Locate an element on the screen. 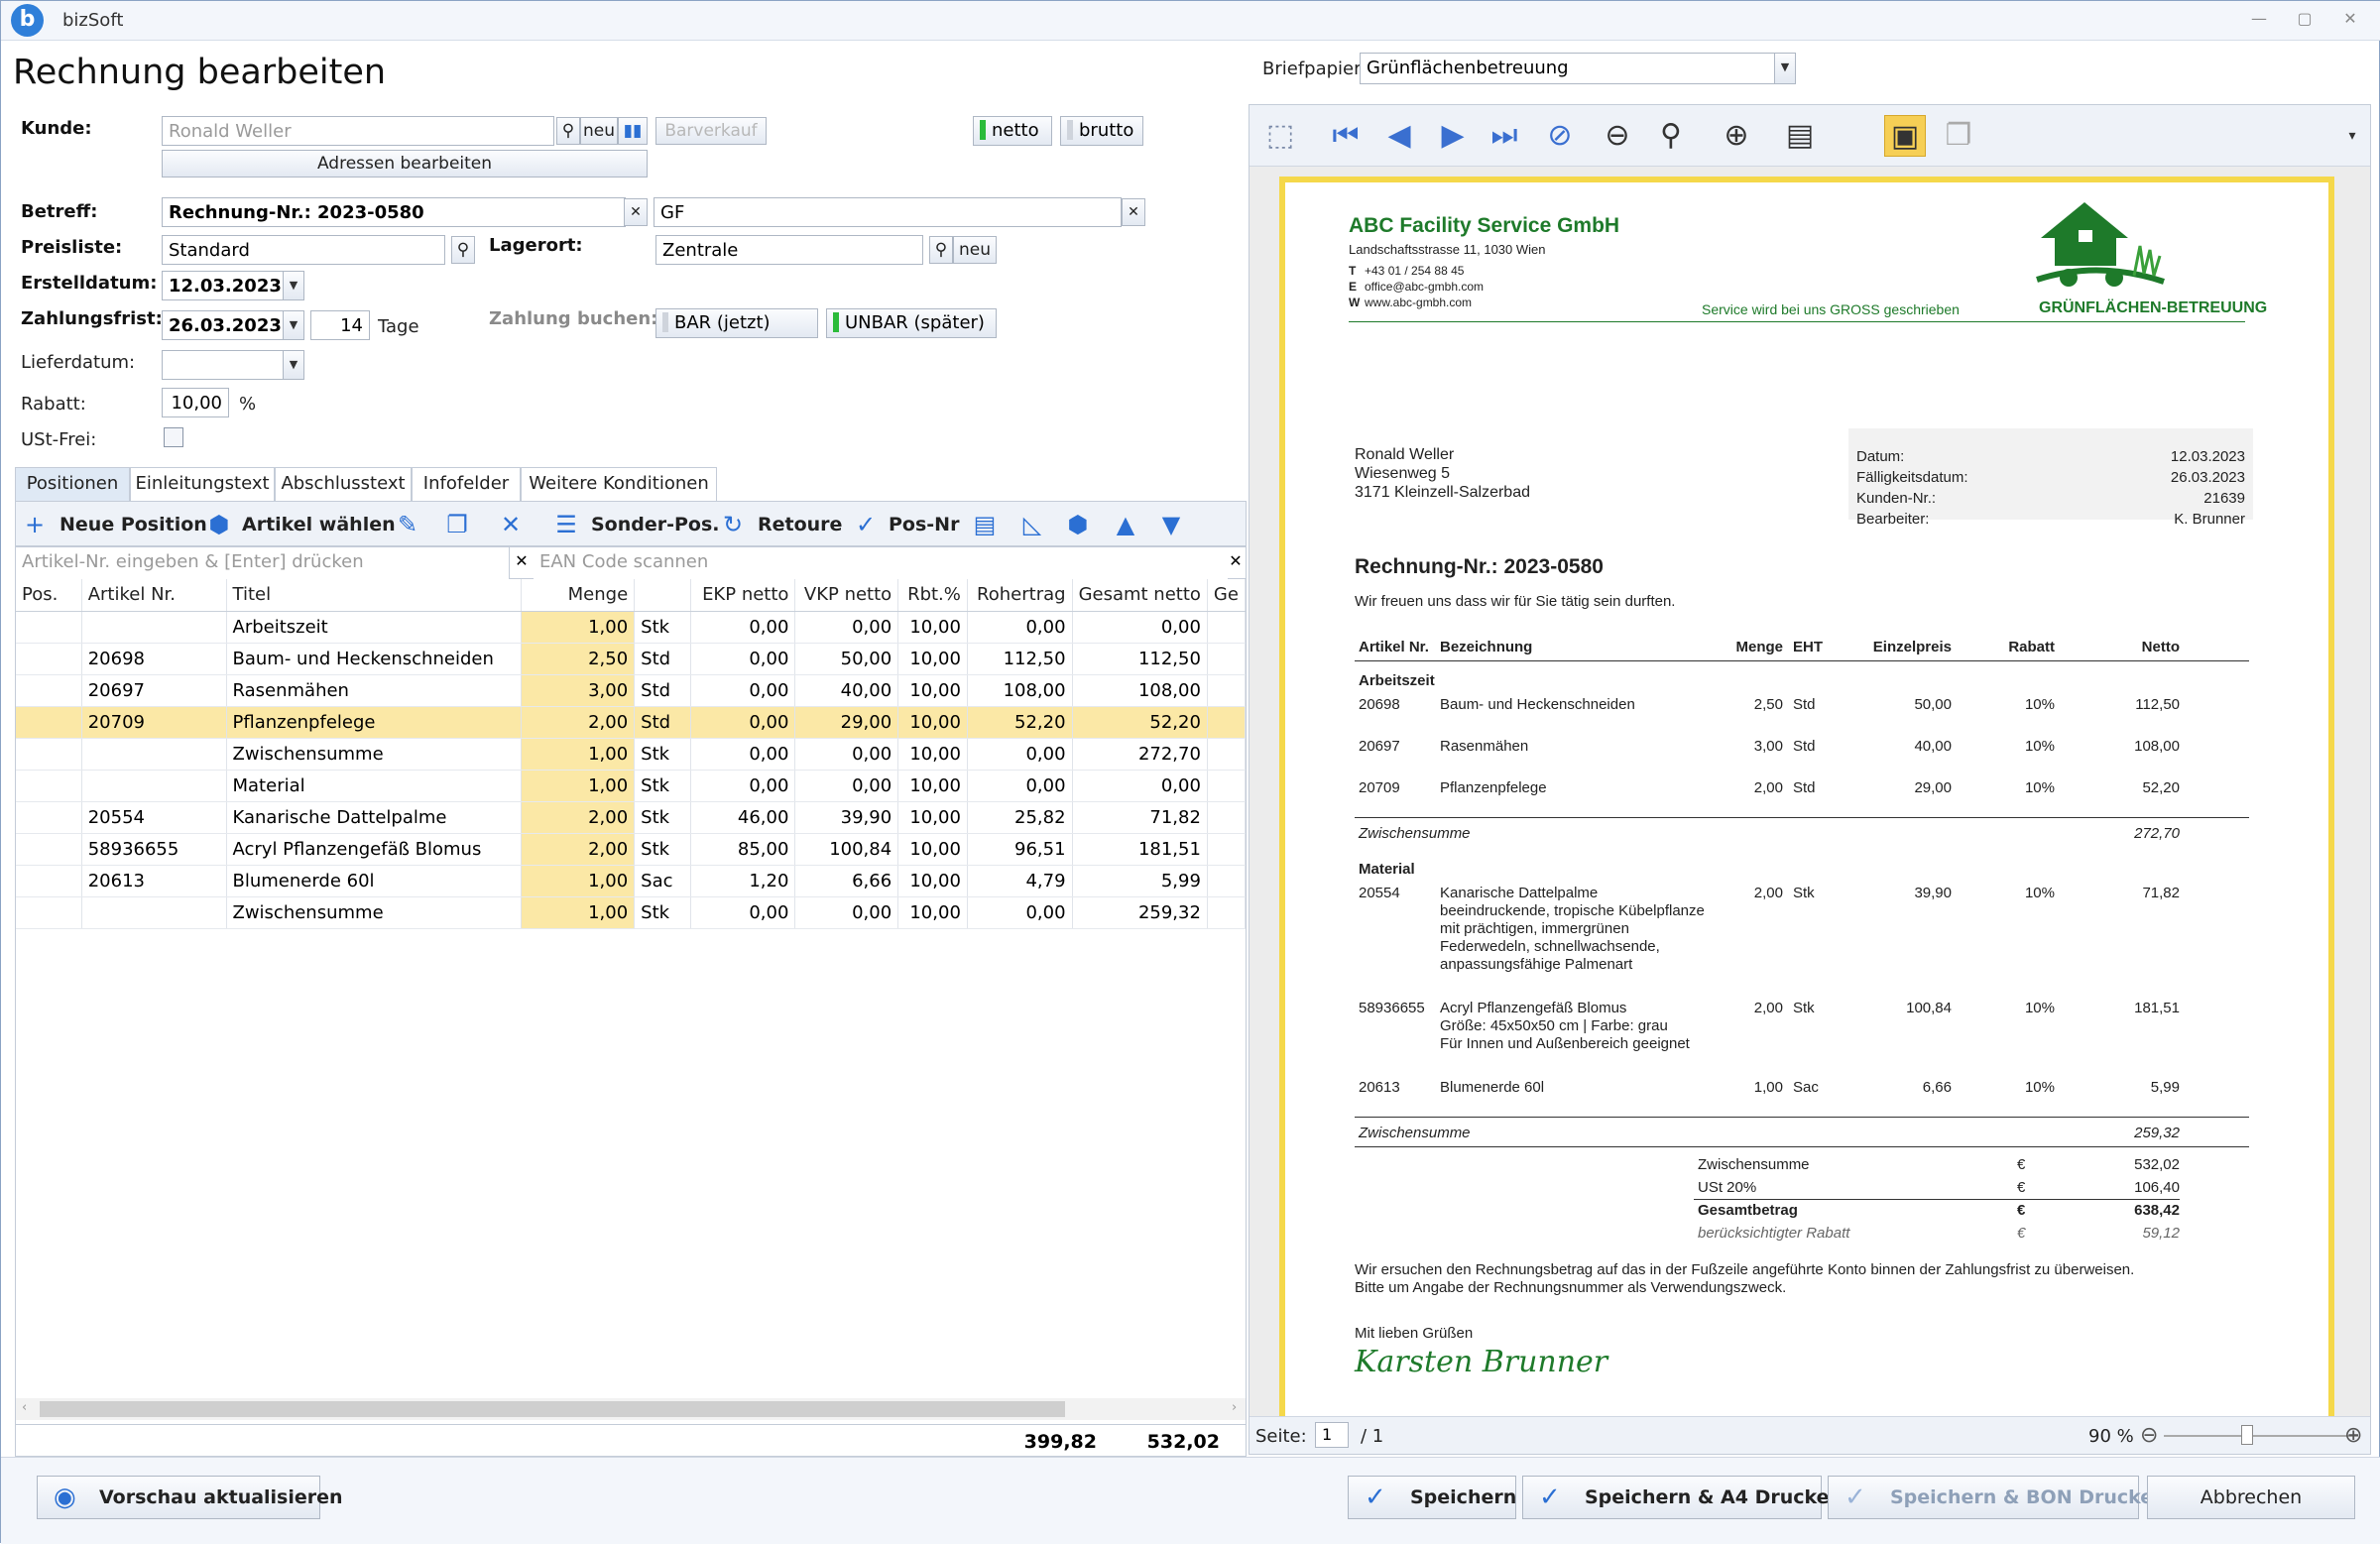  lieferdatum-dropdown-icon: ▼ is located at coordinates (293, 365).